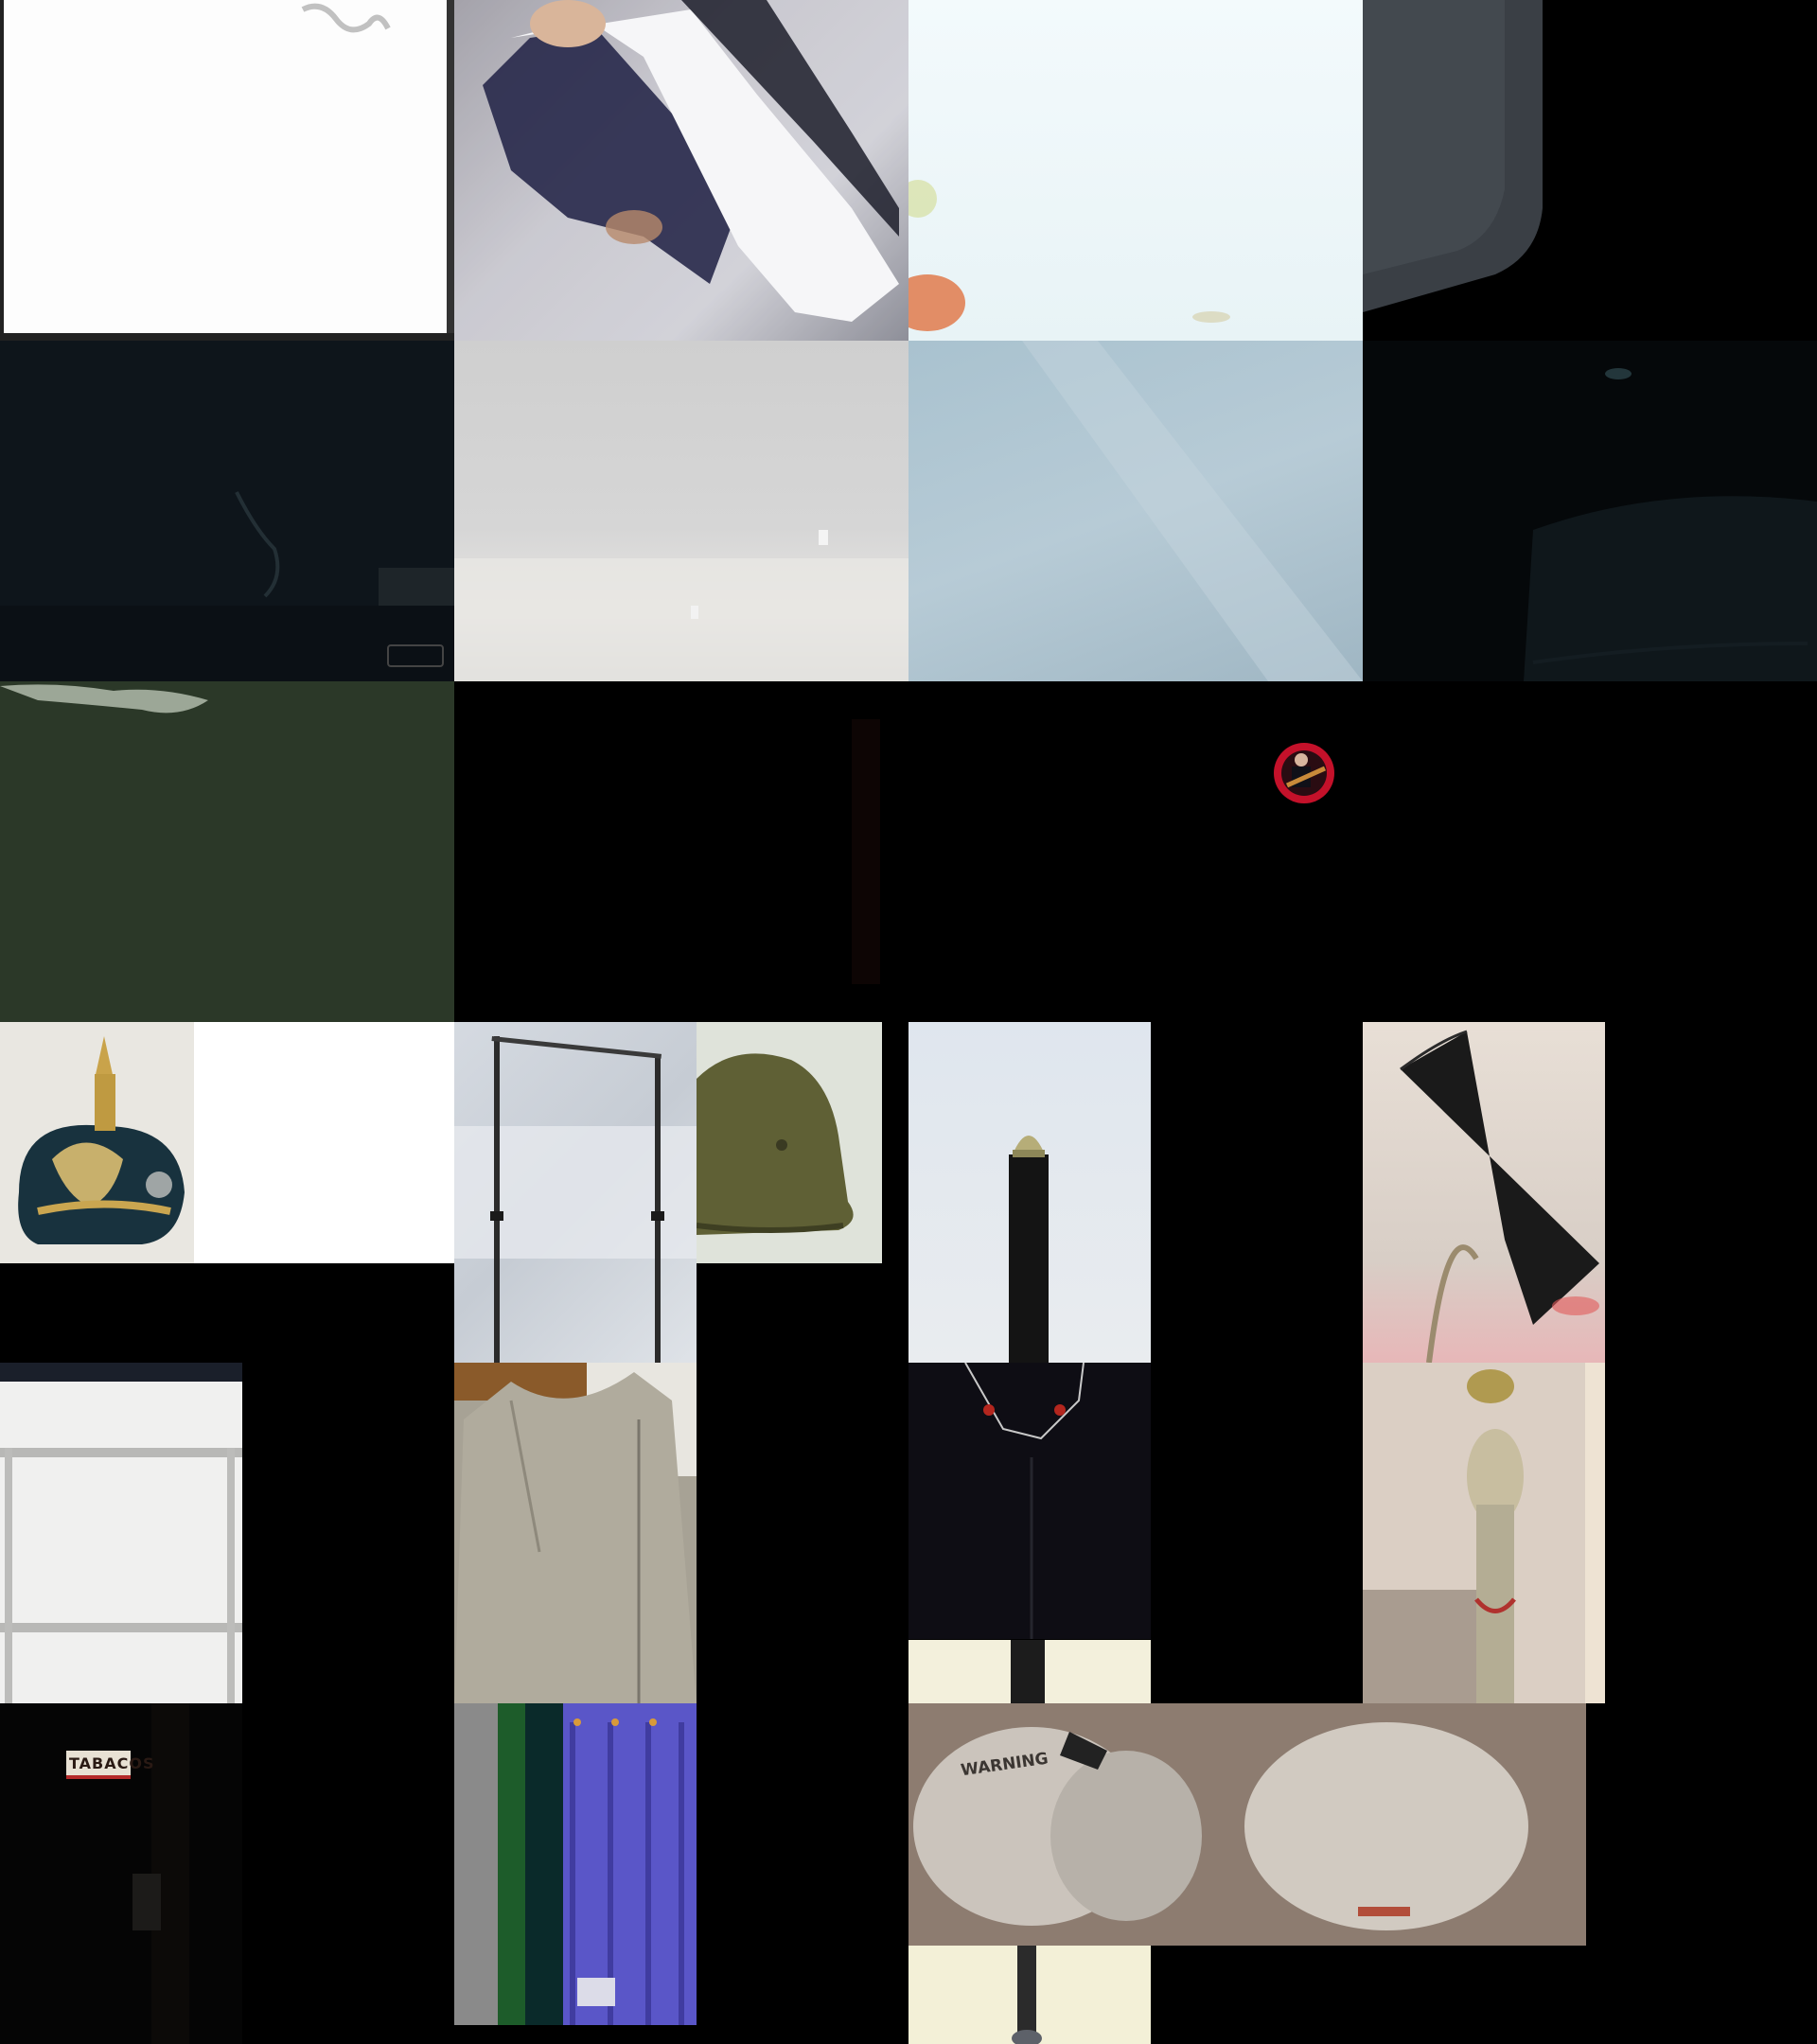 This screenshot has width=1817, height=2044. What do you see at coordinates (575, 1533) in the screenshot?
I see `zip-hoodie-photo` at bounding box center [575, 1533].